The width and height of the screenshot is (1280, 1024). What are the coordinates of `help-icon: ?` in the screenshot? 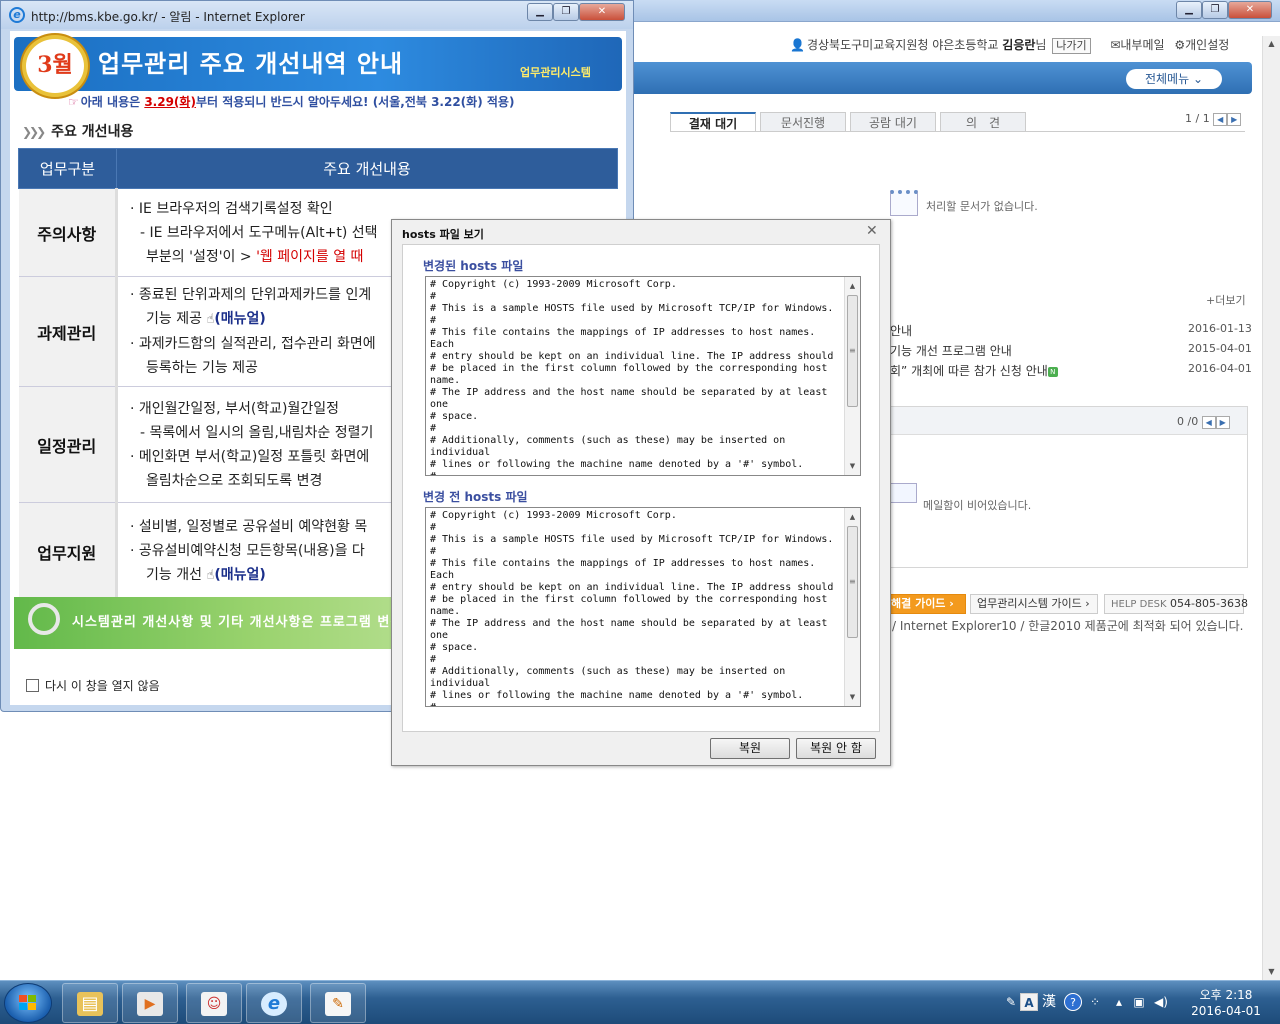 It's located at (1073, 1002).